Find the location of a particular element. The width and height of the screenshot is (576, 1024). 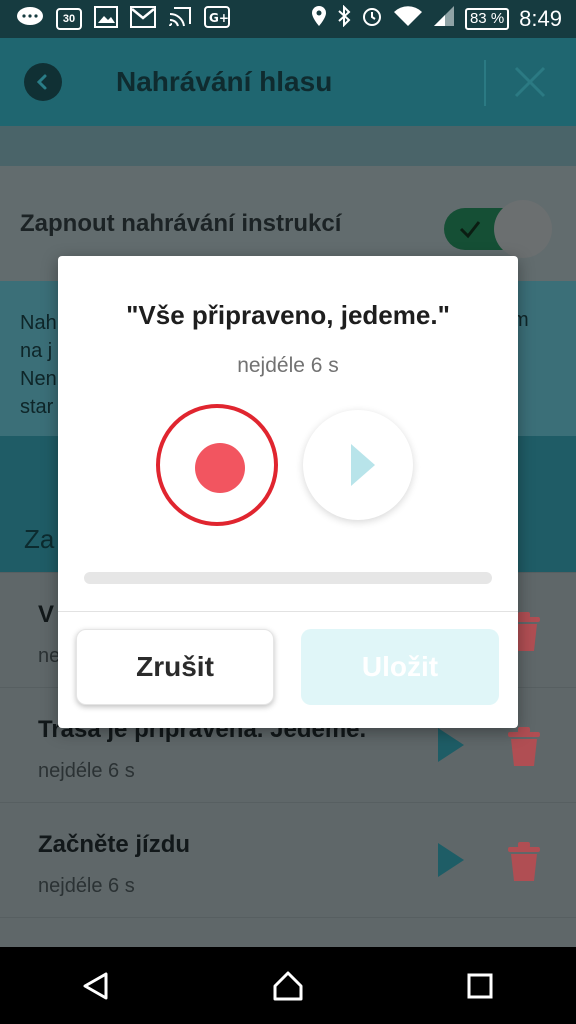

list-item is located at coordinates (288, 932).